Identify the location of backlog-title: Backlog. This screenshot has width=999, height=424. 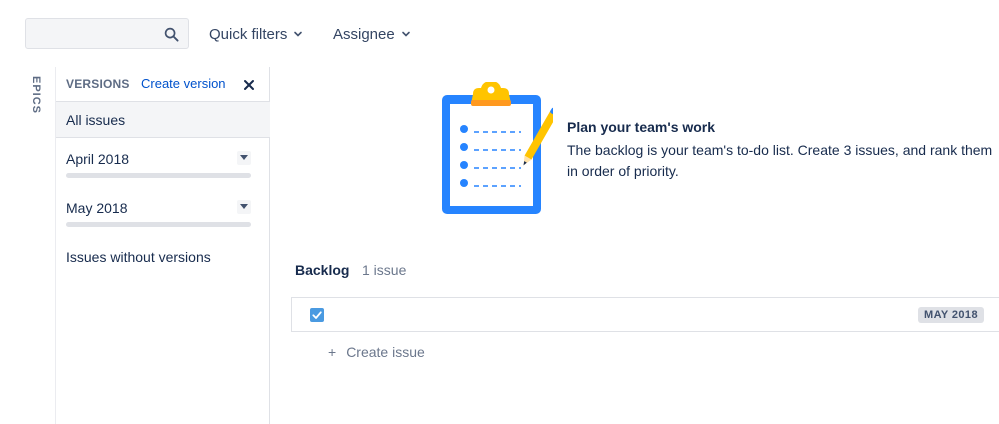
(322, 270).